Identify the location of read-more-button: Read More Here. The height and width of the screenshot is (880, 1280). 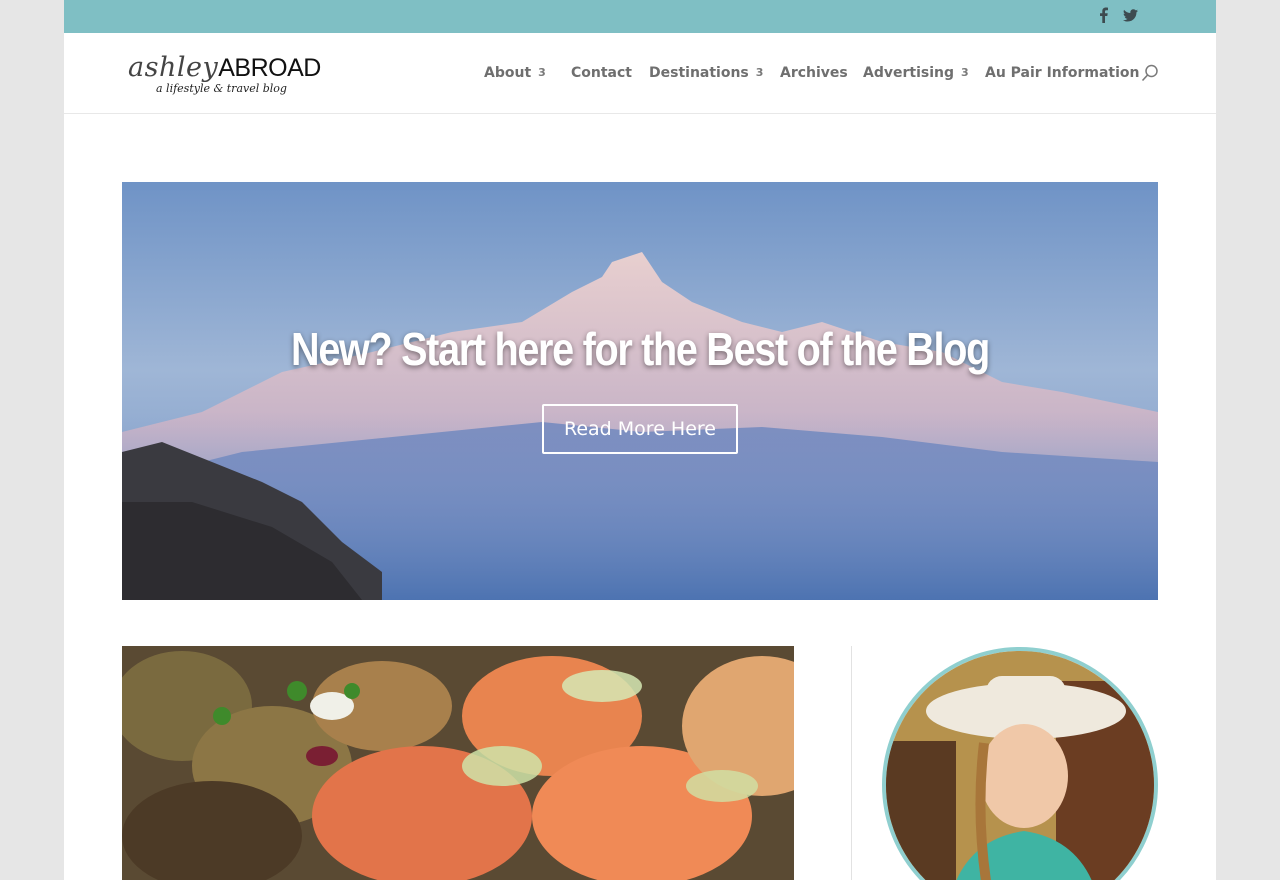
(640, 429).